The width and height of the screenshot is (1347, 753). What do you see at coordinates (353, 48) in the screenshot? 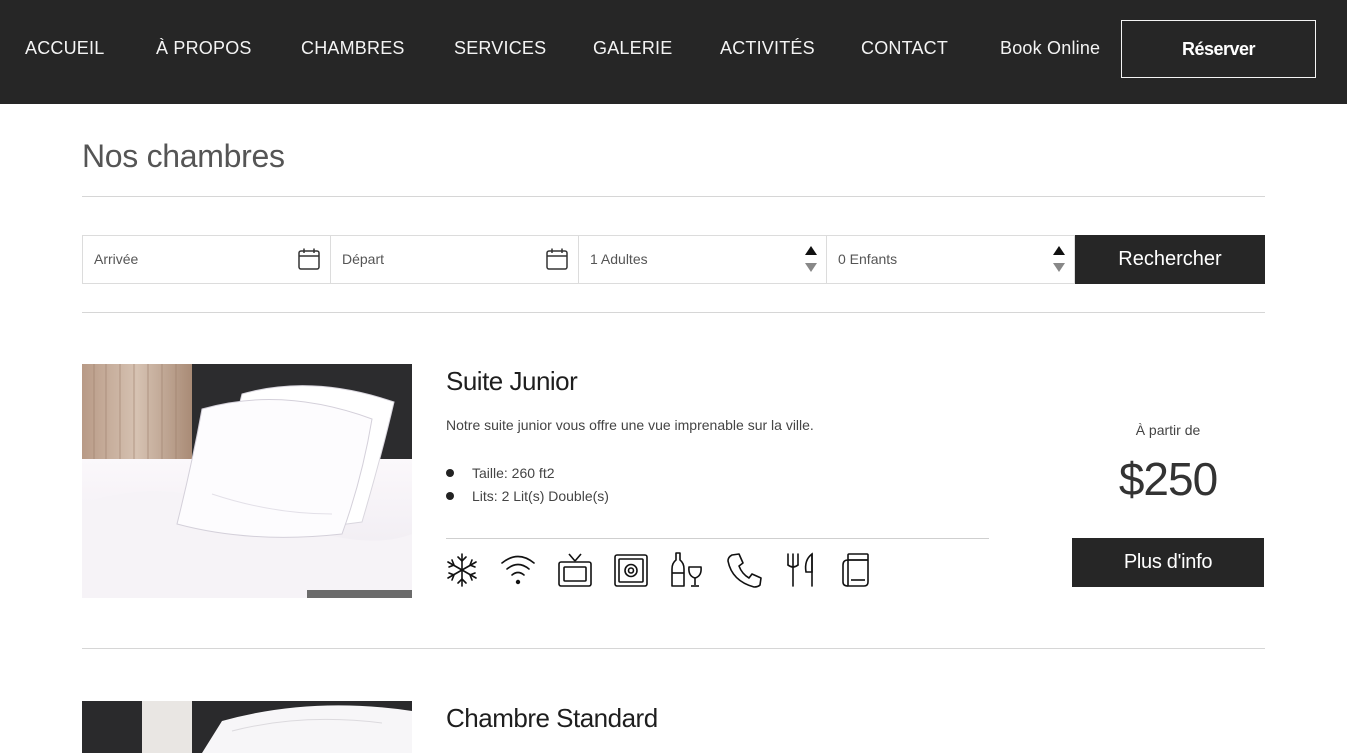
I see `nav-item-chambres: CHAMBRES` at bounding box center [353, 48].